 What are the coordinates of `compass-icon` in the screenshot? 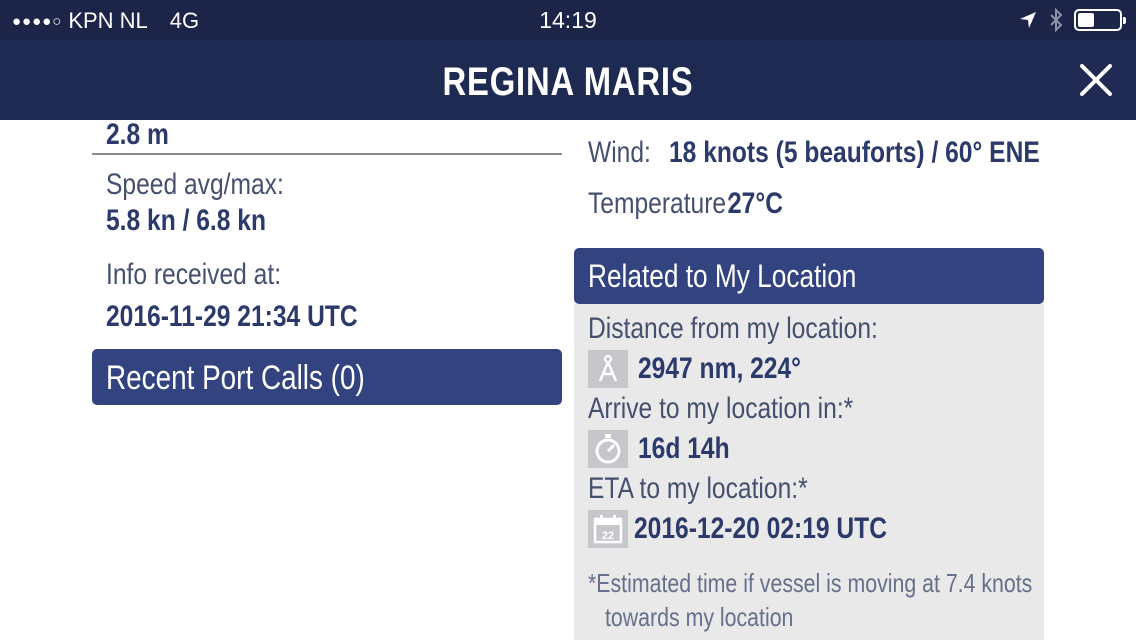 It's located at (608, 369).